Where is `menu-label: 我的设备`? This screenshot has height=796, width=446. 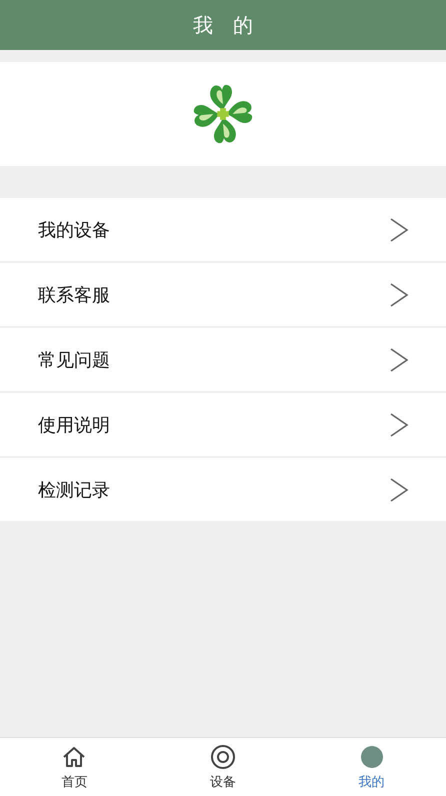
menu-label: 我的设备 is located at coordinates (74, 230).